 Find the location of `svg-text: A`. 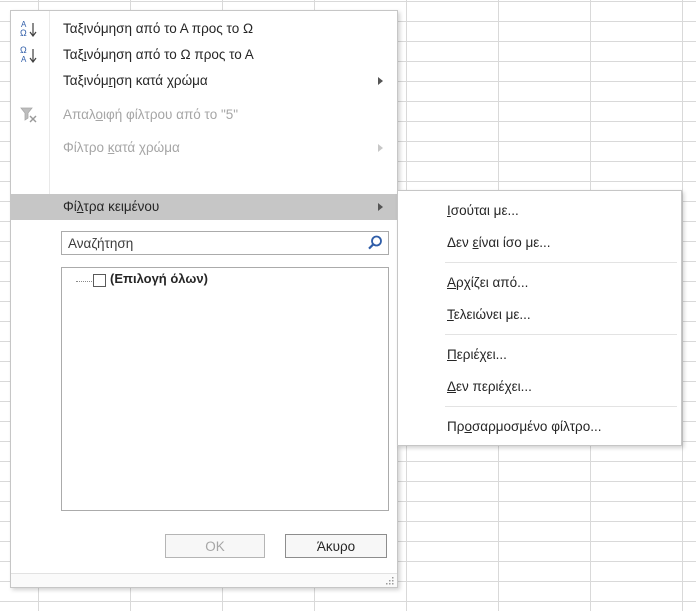

svg-text: A is located at coordinates (24, 59).